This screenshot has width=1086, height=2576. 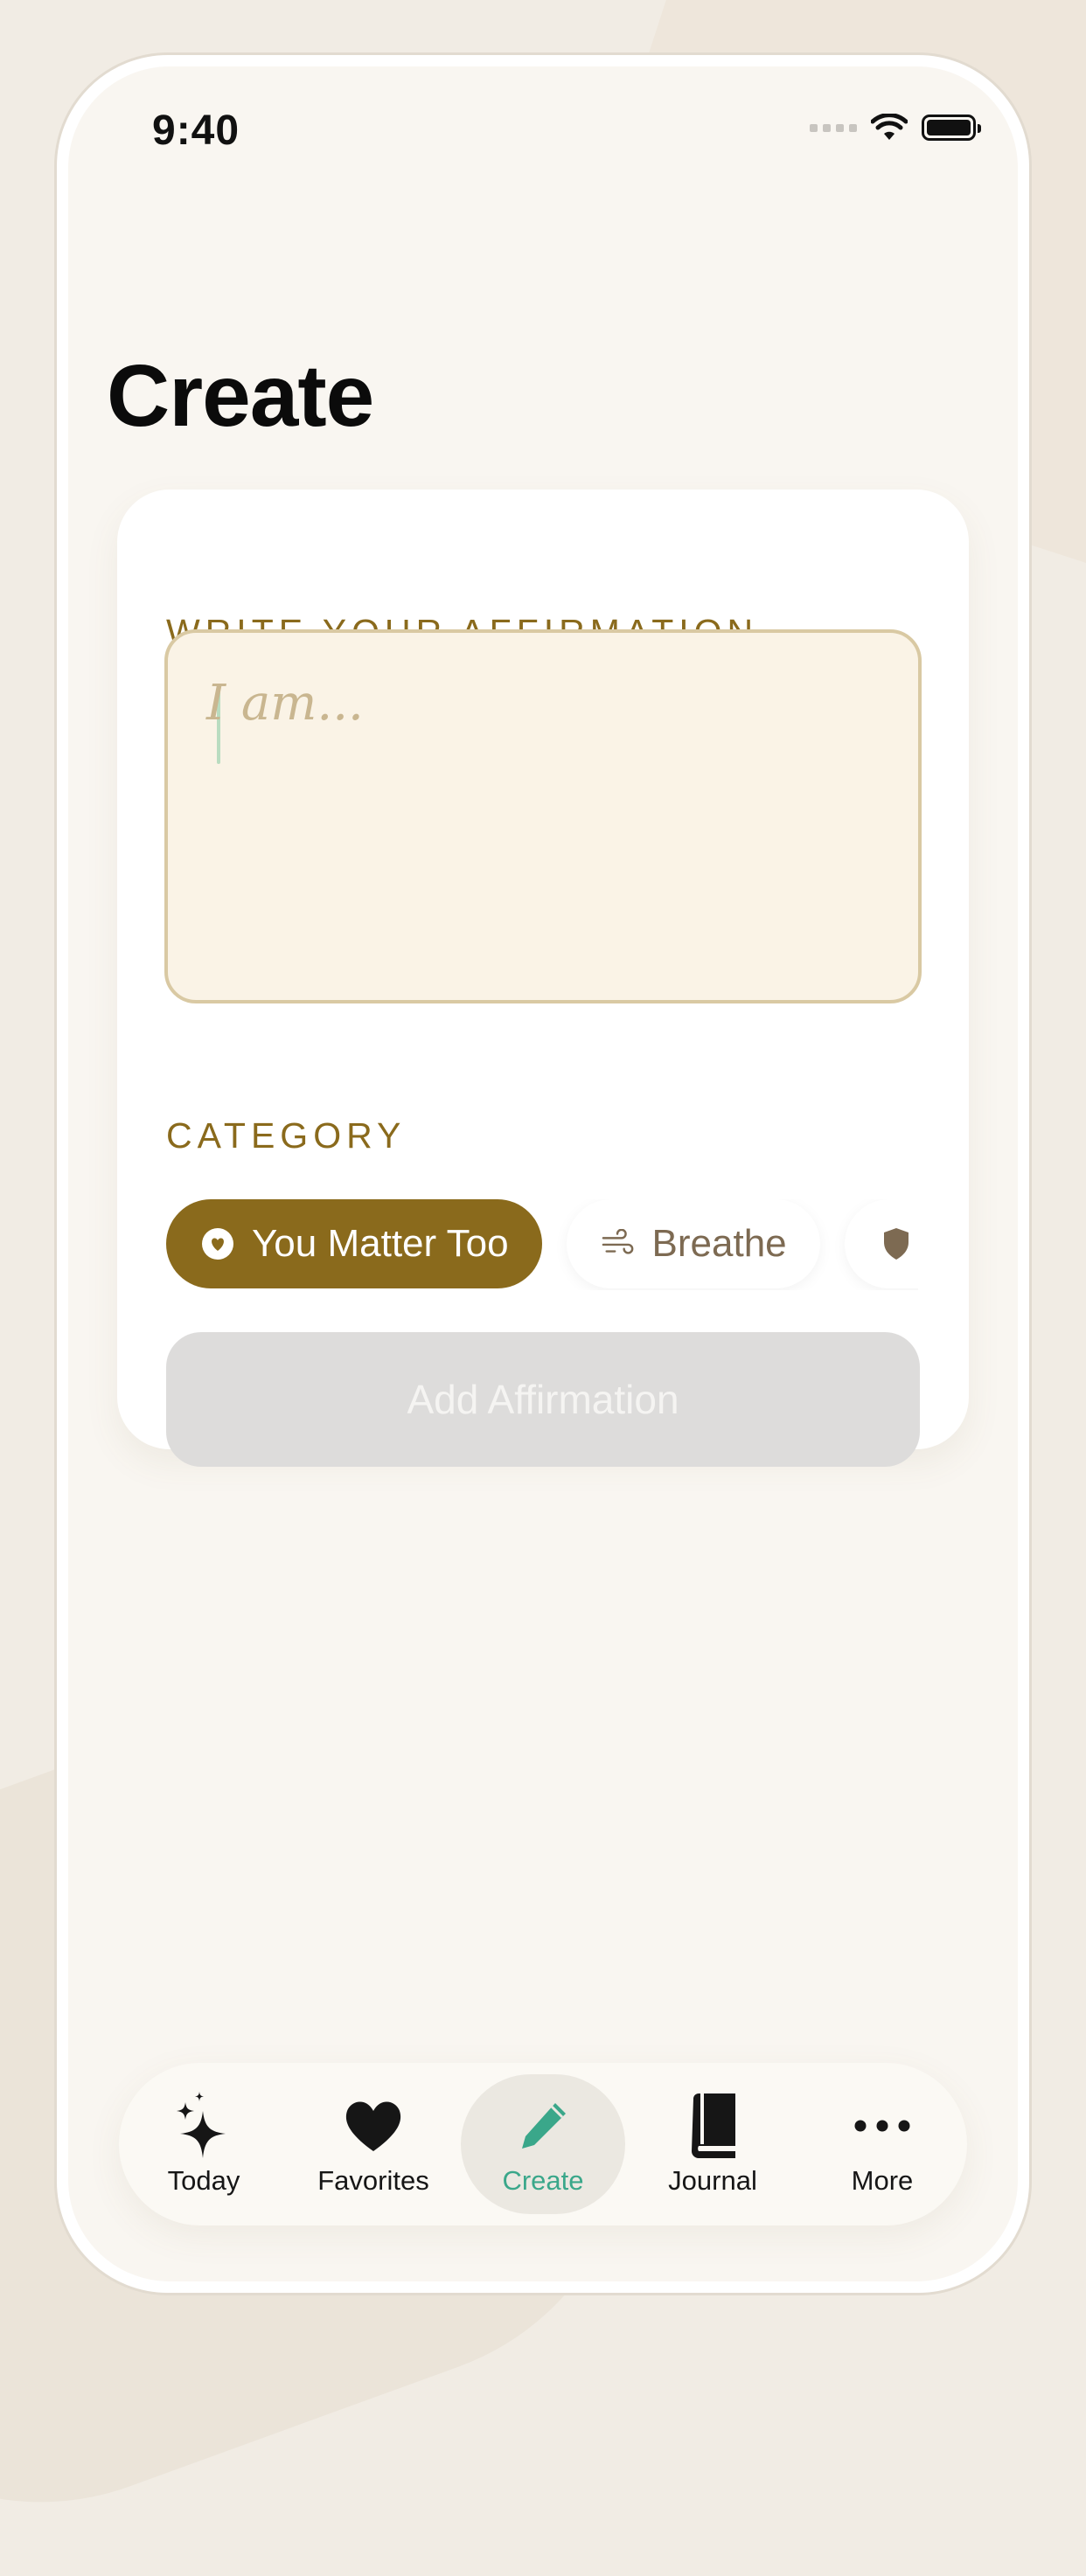 What do you see at coordinates (882, 2126) in the screenshot?
I see `ellipsis-icon` at bounding box center [882, 2126].